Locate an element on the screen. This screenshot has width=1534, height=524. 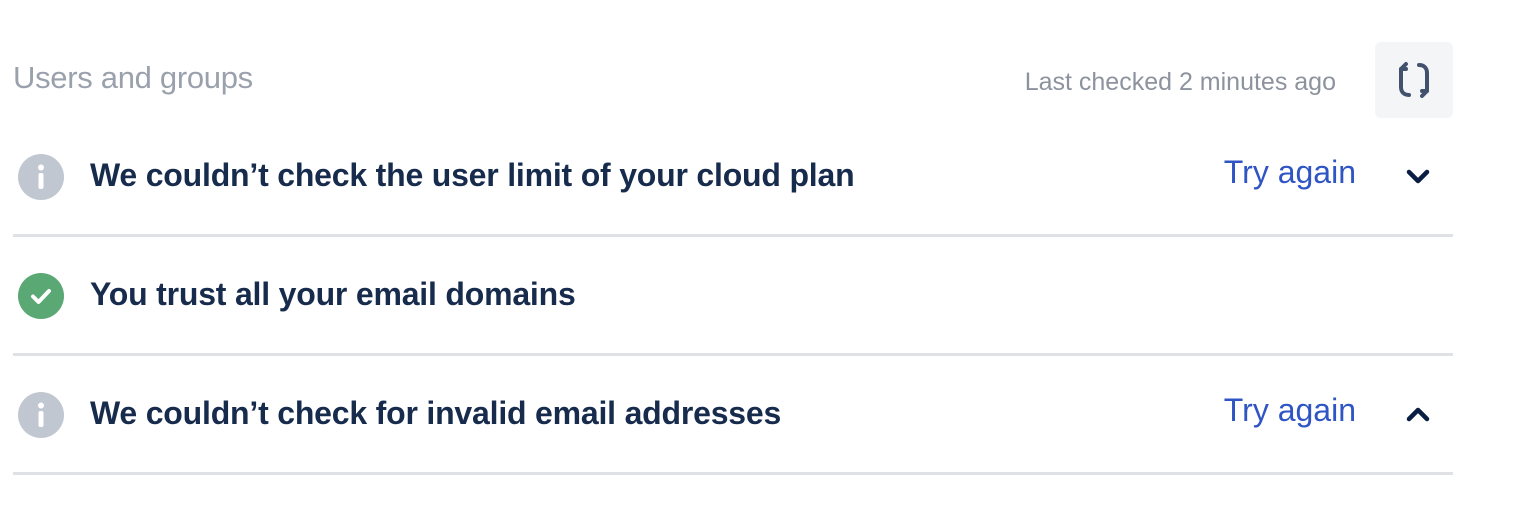
refresh-button is located at coordinates (1414, 80).